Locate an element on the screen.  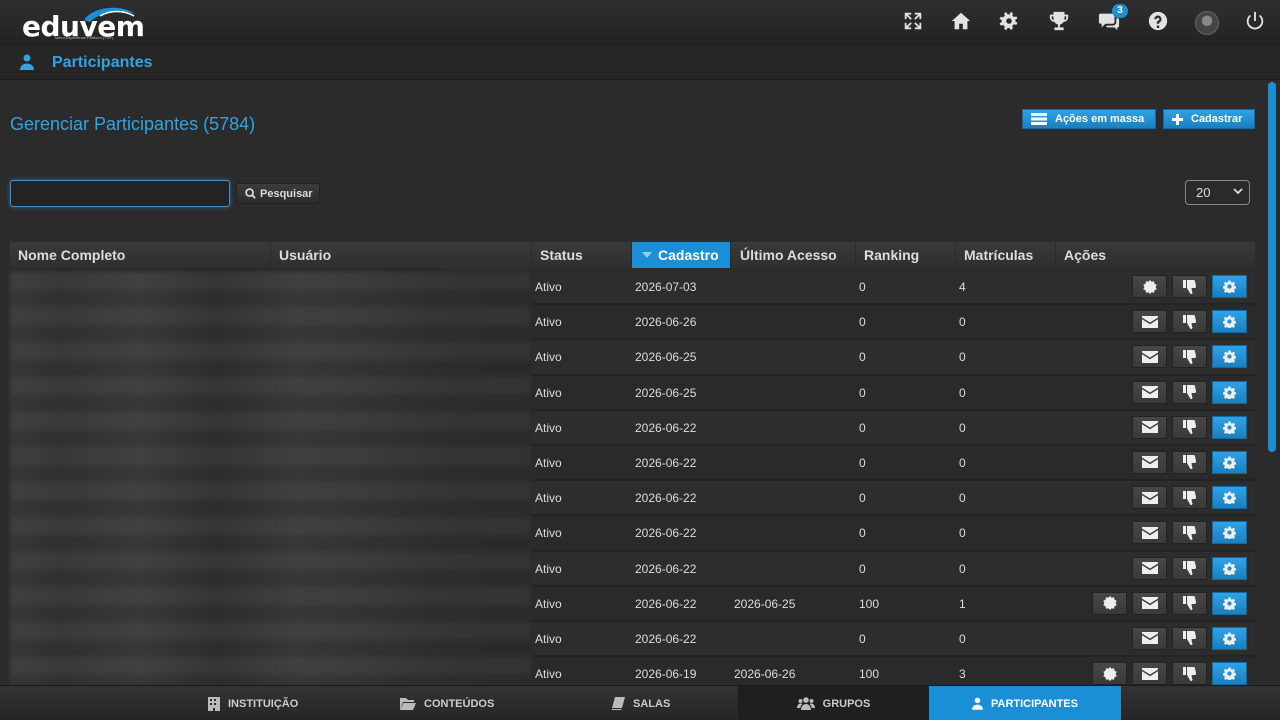
bulk-actions-label: Ações em massa is located at coordinates (1100, 119).